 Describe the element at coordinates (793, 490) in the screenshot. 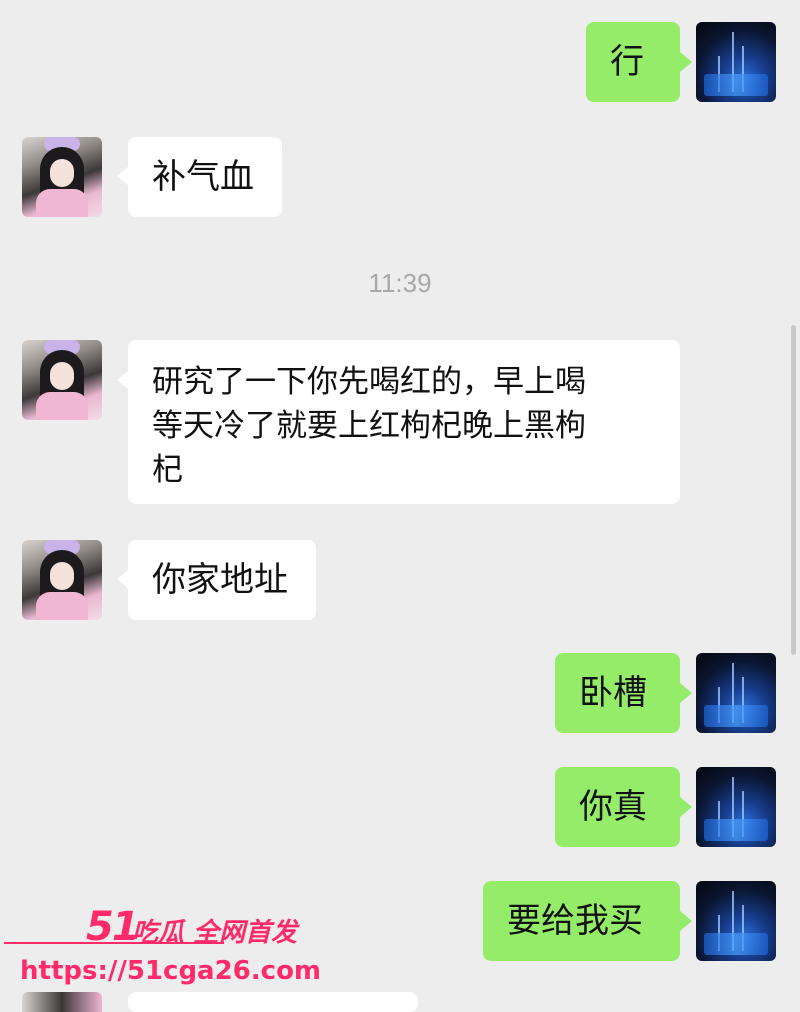

I see `scrollbar` at that location.